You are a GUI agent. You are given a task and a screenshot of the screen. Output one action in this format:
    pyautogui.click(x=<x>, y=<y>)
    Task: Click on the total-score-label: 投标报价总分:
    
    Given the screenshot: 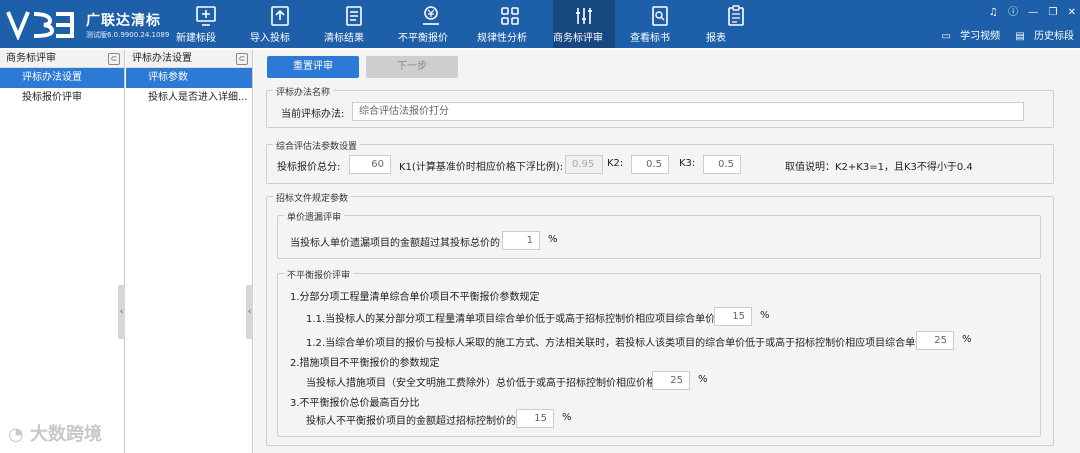 What is the action you would take?
    pyautogui.click(x=309, y=167)
    